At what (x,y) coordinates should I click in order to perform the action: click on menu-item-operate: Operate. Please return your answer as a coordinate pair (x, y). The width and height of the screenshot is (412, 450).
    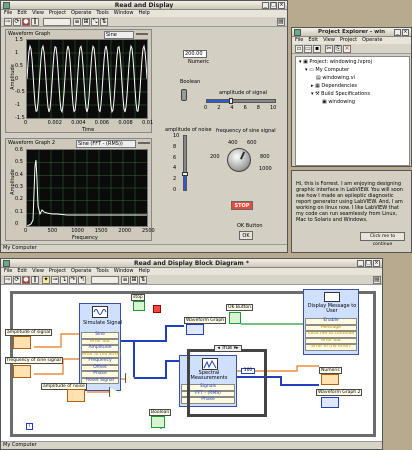
    Looking at the image, I should click on (81, 13).